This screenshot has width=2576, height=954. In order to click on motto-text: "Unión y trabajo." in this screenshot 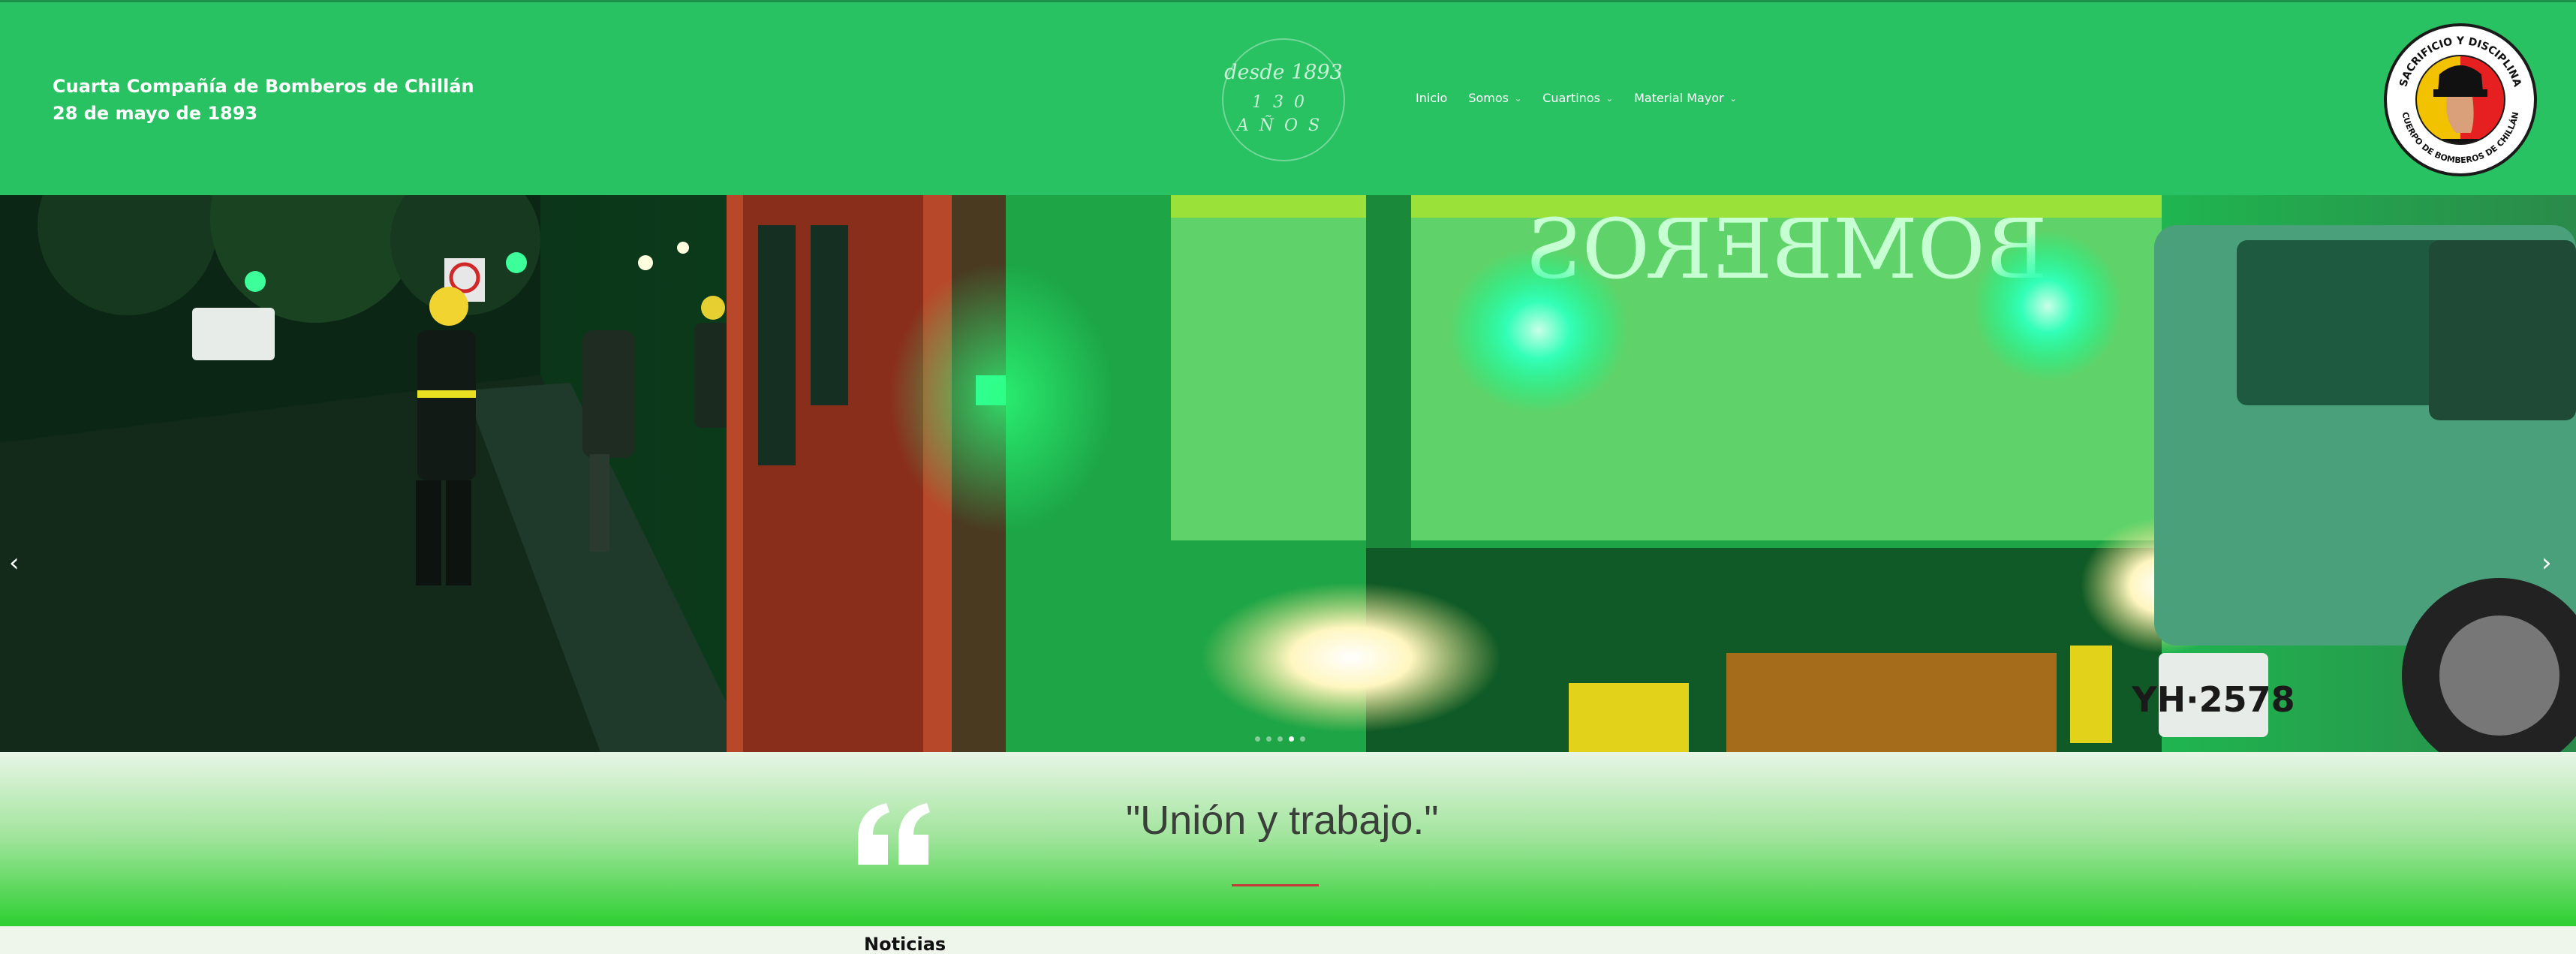, I will do `click(1282, 821)`.